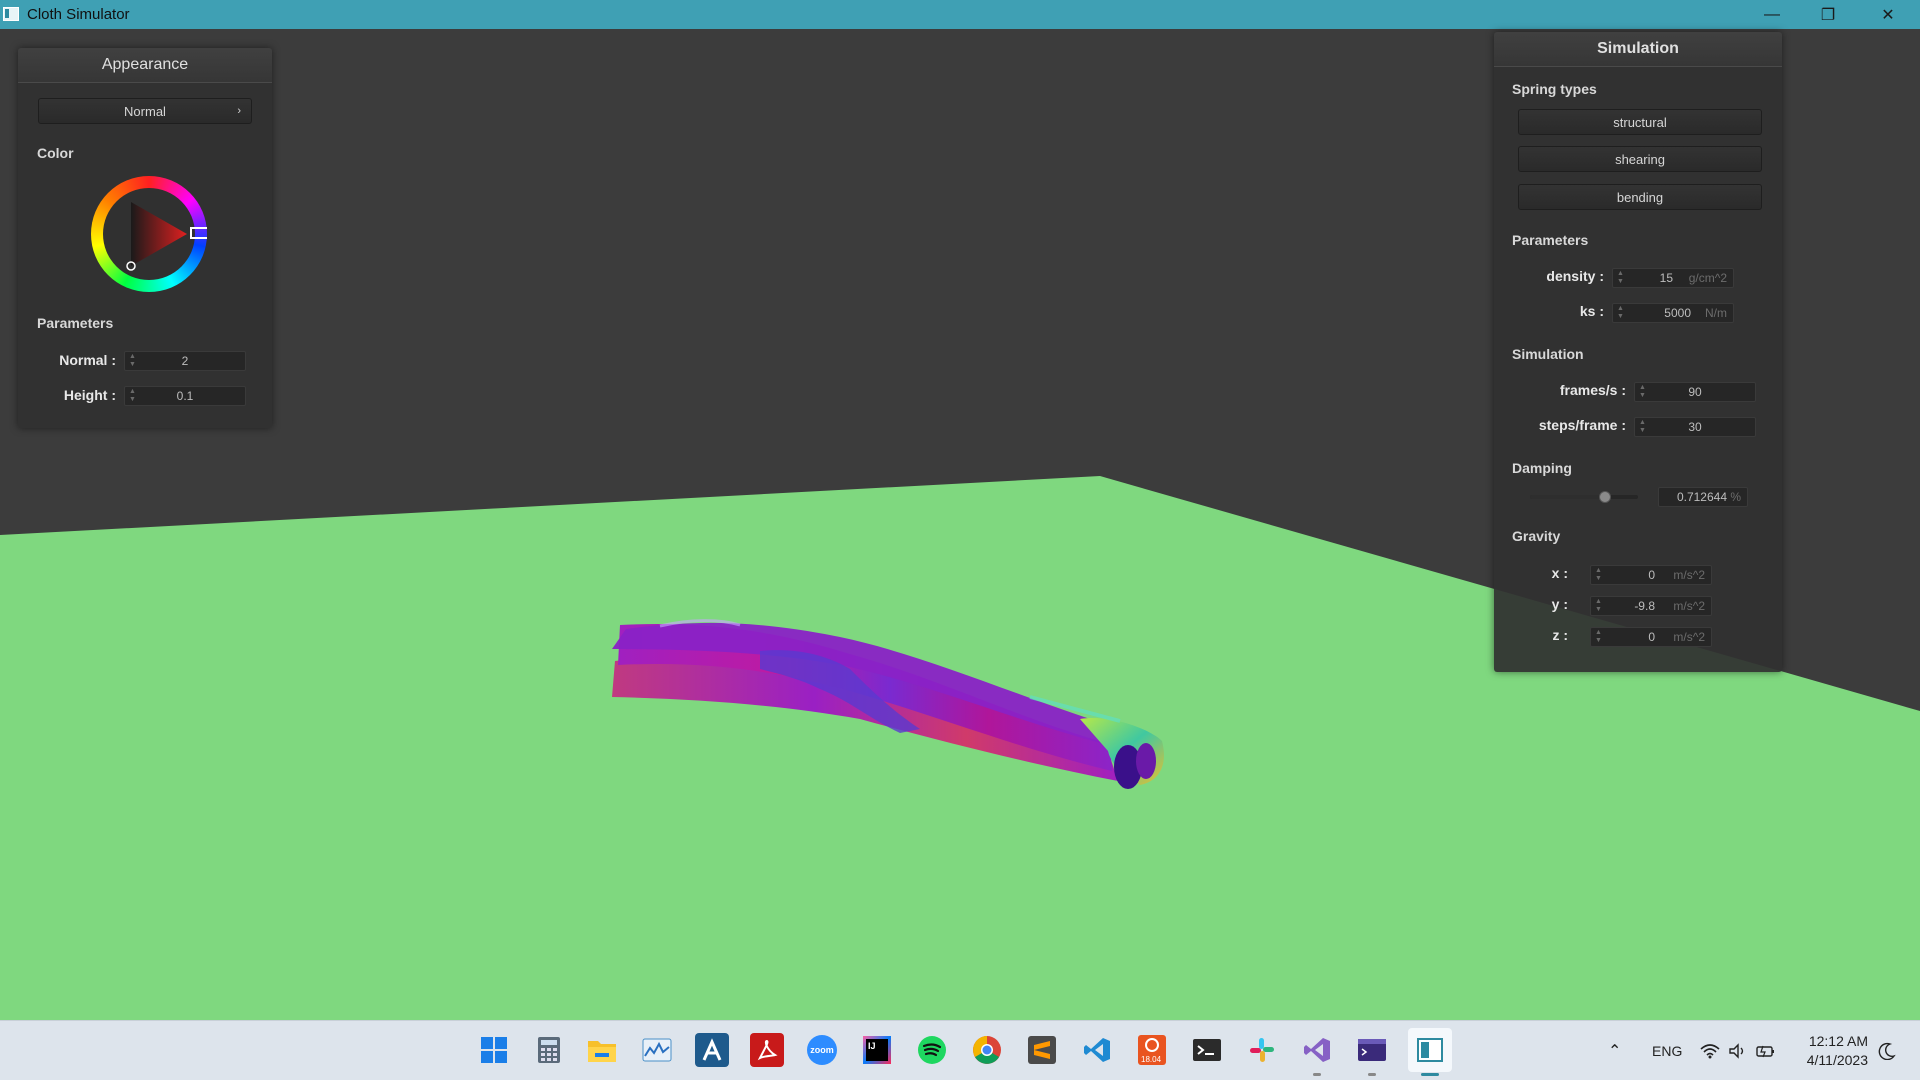 The height and width of the screenshot is (1080, 1920). Describe the element at coordinates (1317, 1050) in the screenshot. I see `visual-studio-icon` at that location.